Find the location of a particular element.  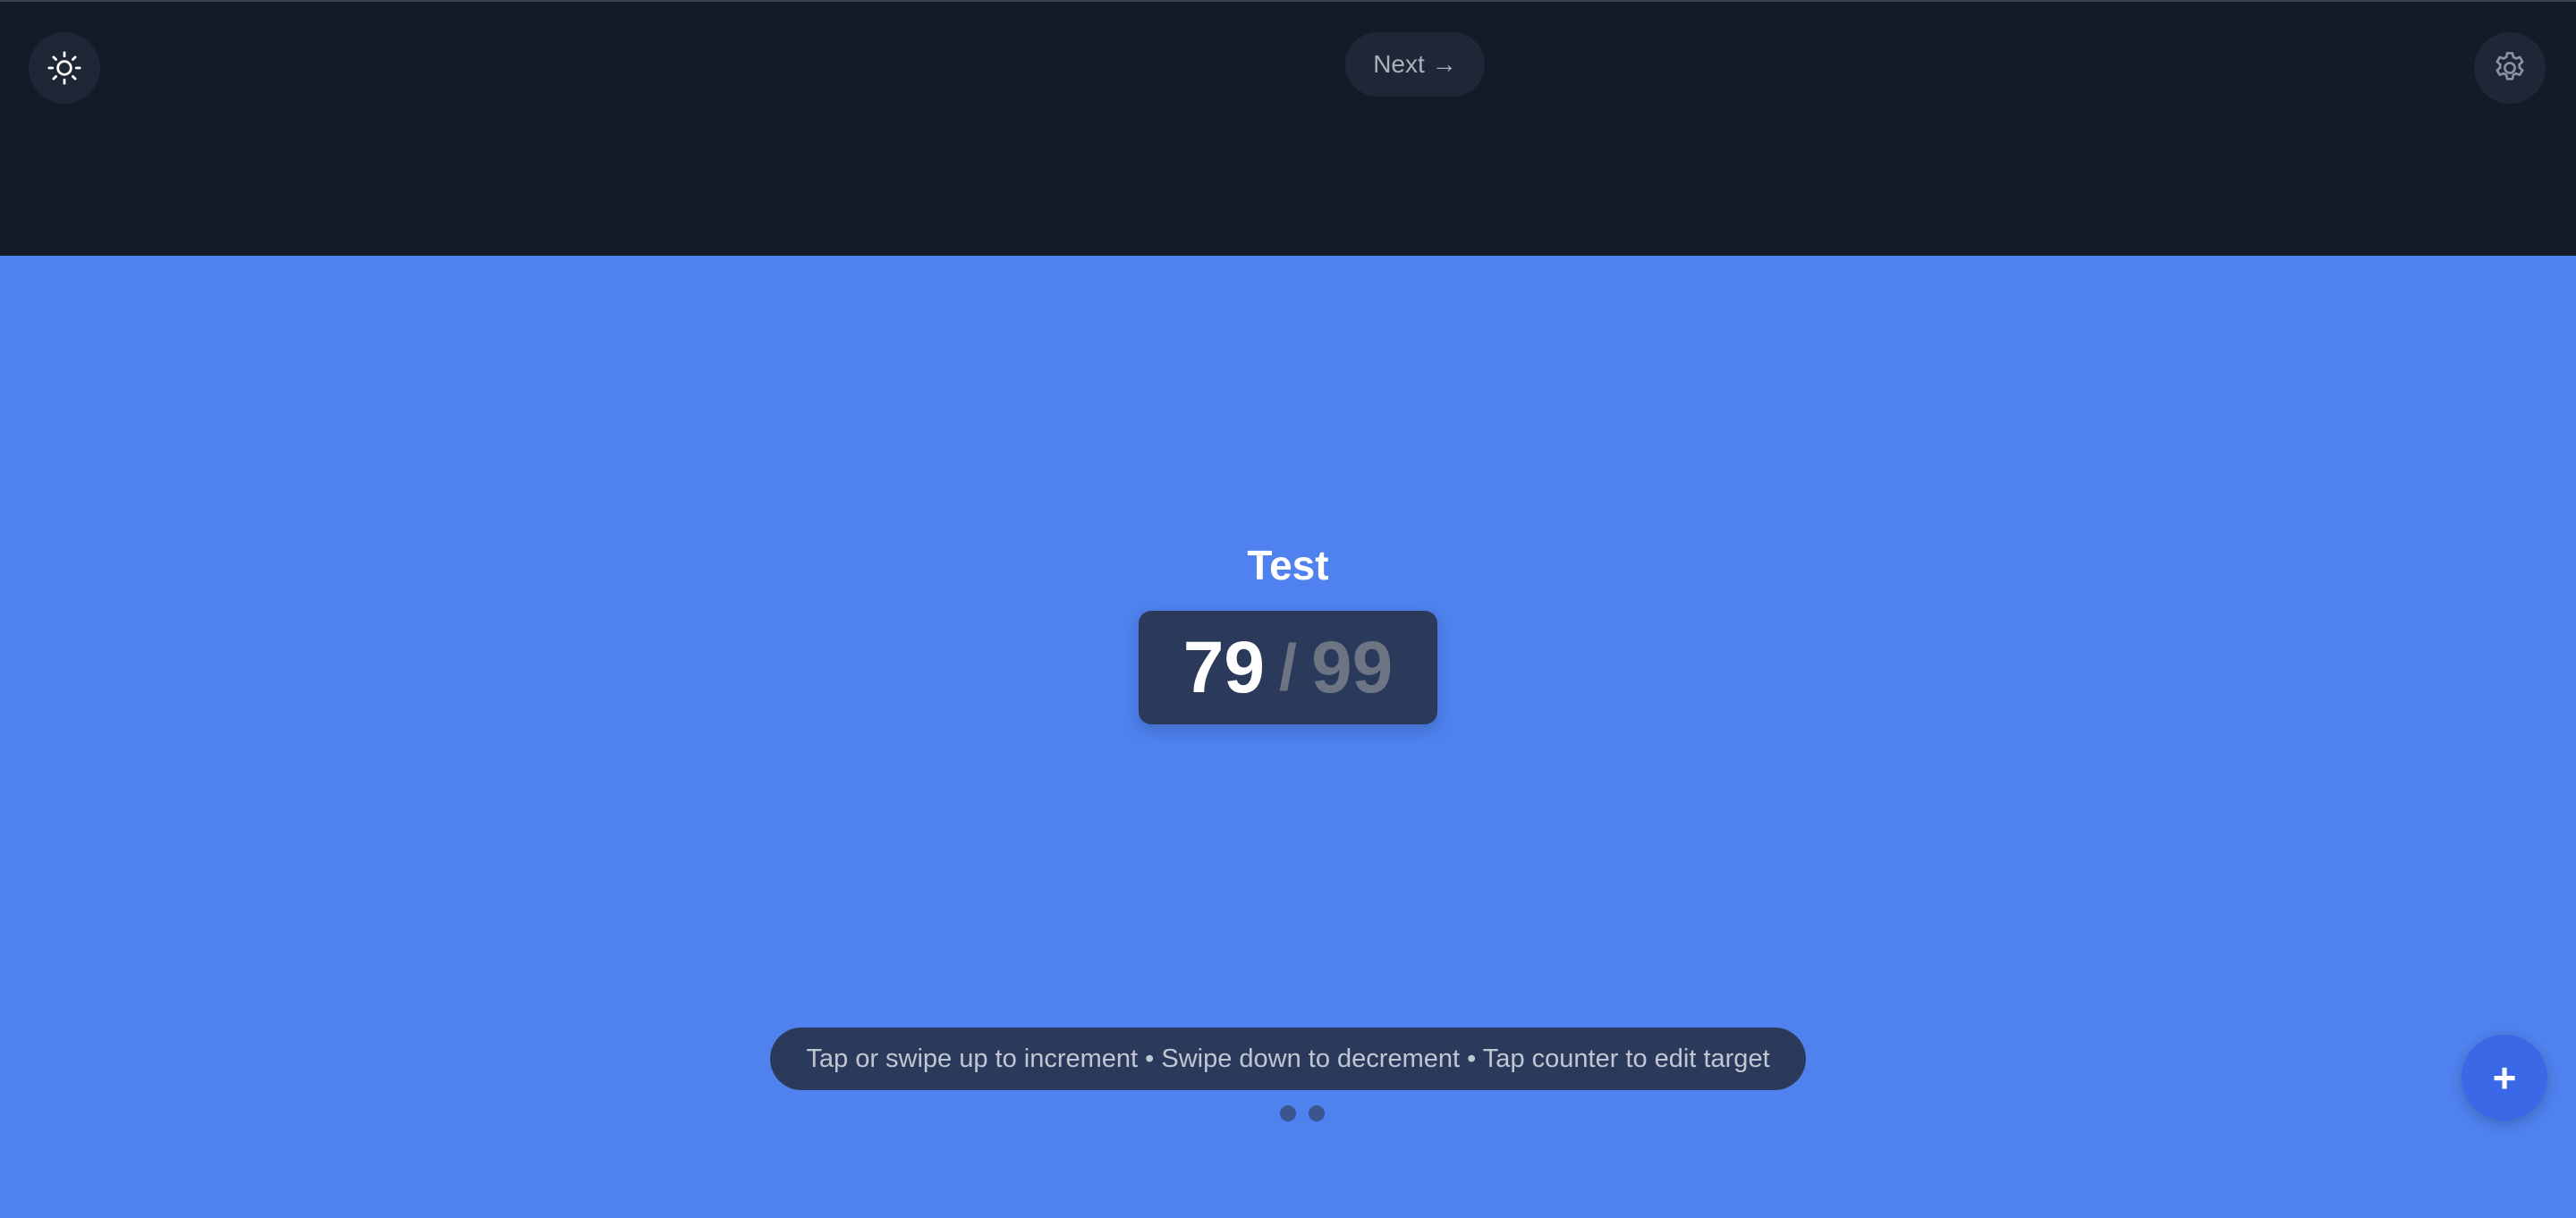

target-count: 99 is located at coordinates (1352, 667).